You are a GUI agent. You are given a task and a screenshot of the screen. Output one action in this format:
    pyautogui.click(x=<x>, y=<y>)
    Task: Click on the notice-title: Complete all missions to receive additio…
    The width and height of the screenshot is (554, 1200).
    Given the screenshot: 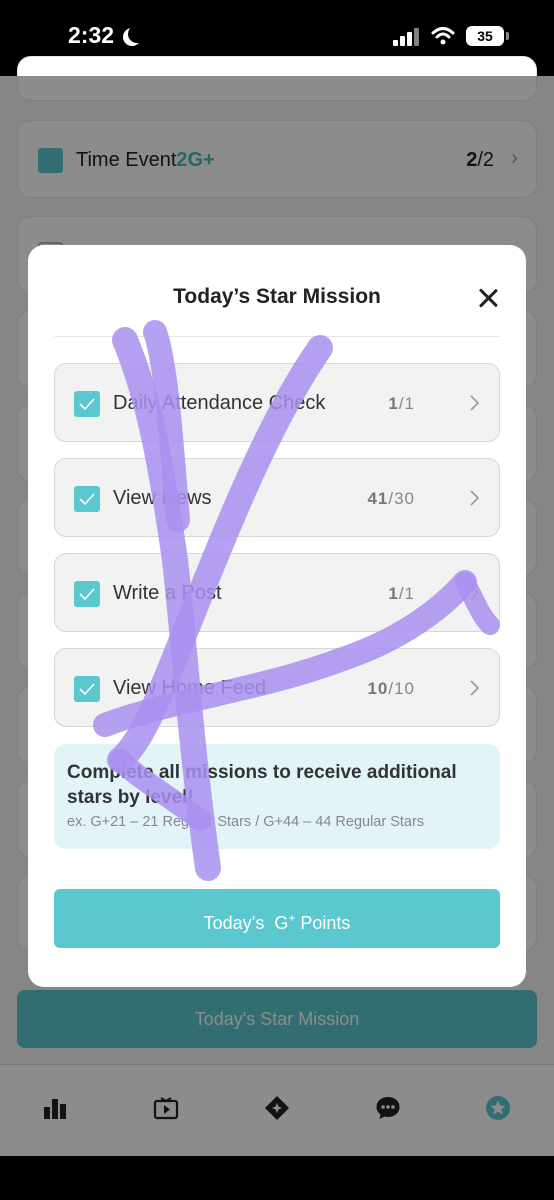 What is the action you would take?
    pyautogui.click(x=262, y=785)
    